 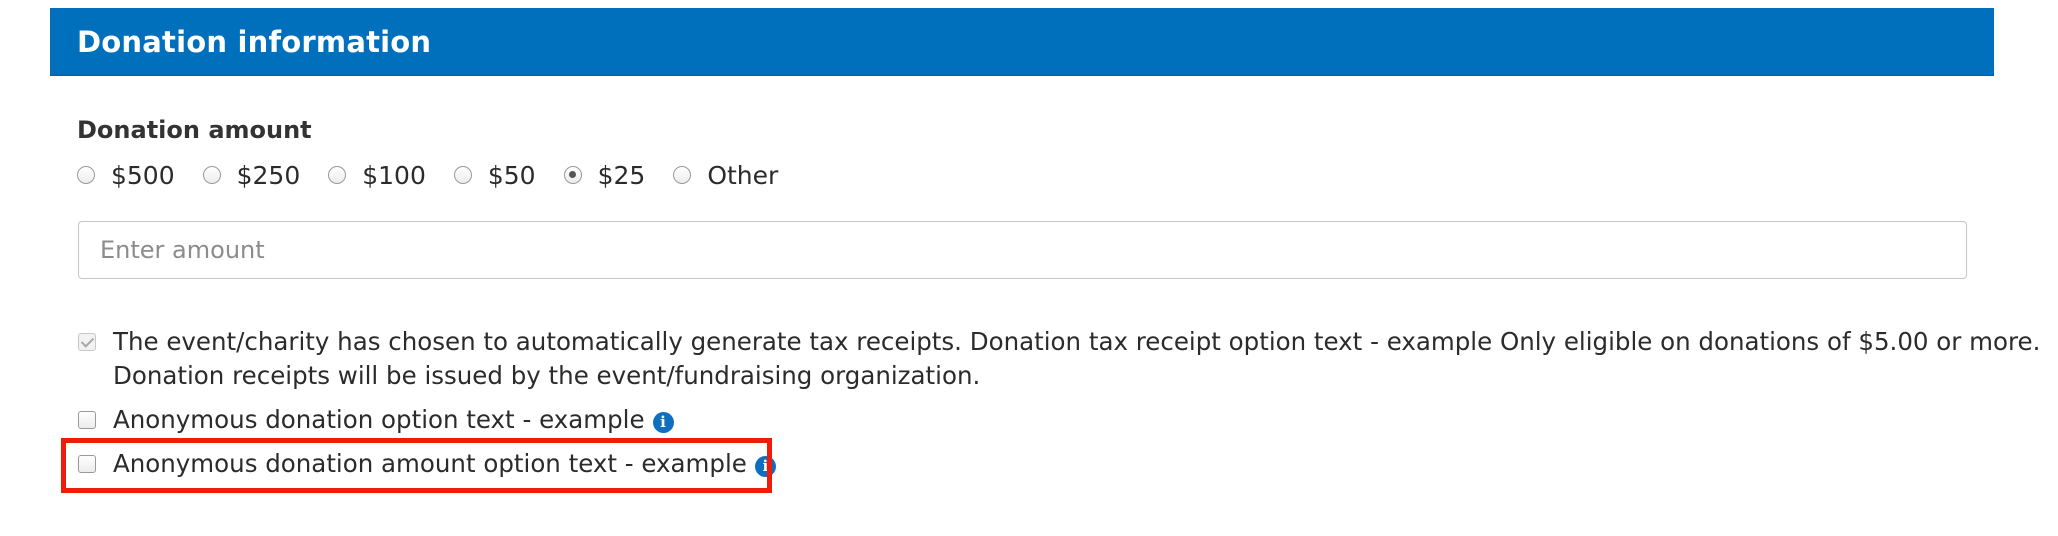 I want to click on section-header: Donation information, so click(x=1022, y=42).